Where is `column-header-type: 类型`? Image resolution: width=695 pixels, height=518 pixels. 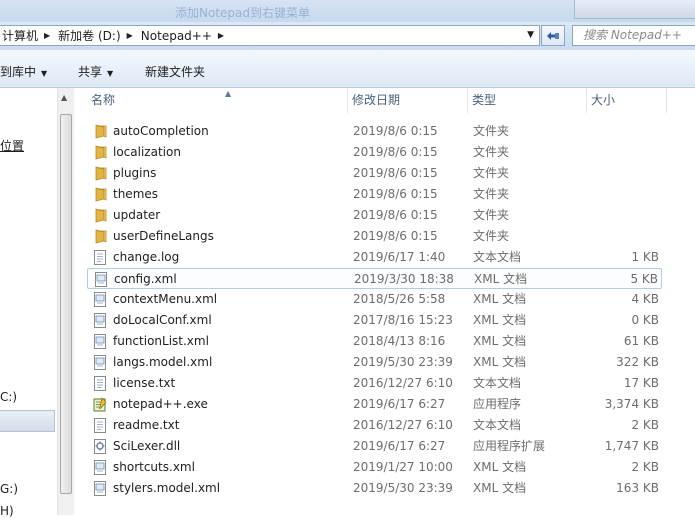 column-header-type: 类型 is located at coordinates (527, 100).